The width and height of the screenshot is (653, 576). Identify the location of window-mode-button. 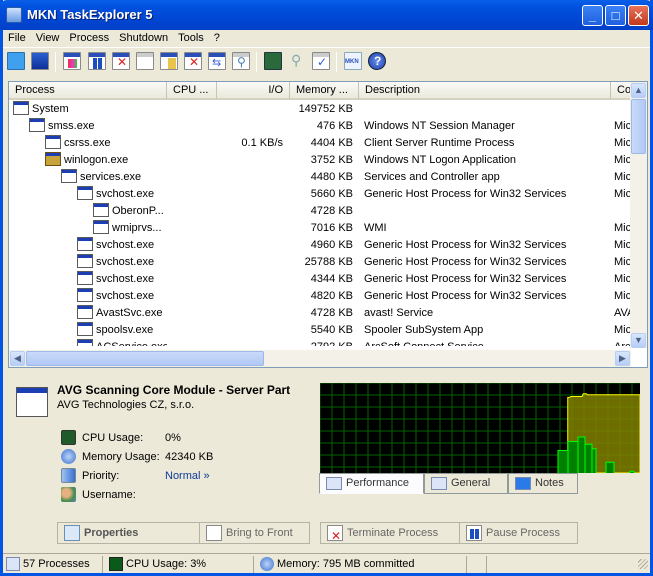
(16, 61).